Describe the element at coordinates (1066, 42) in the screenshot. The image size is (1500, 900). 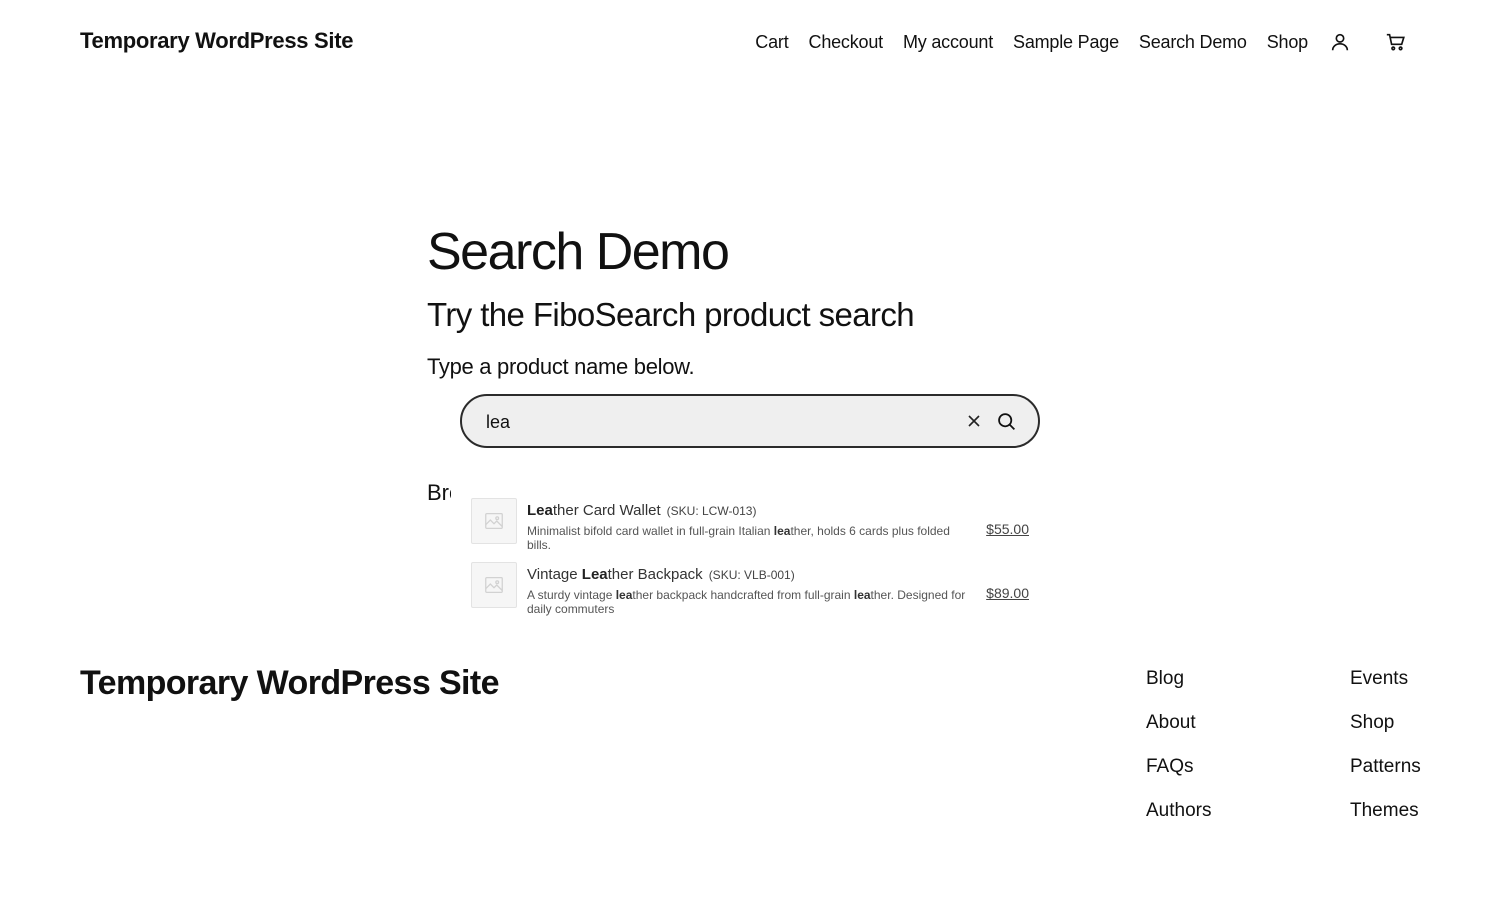
I see `nav-link-sample-page: Sample Page` at that location.